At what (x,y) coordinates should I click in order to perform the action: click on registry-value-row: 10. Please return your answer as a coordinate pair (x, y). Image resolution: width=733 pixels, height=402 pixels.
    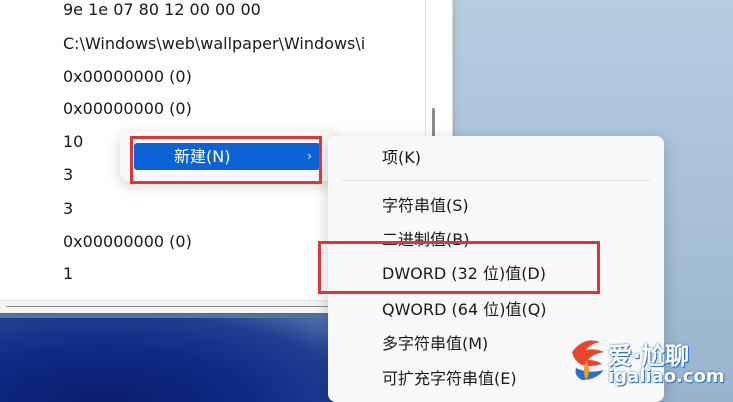
    Looking at the image, I should click on (73, 142).